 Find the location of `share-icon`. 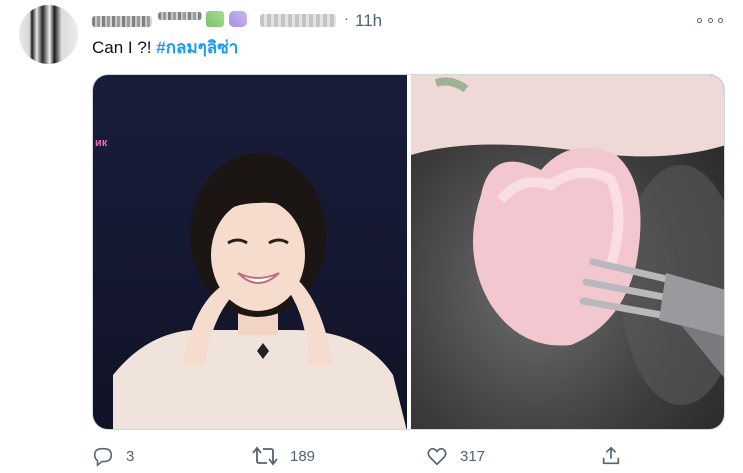

share-icon is located at coordinates (611, 455).